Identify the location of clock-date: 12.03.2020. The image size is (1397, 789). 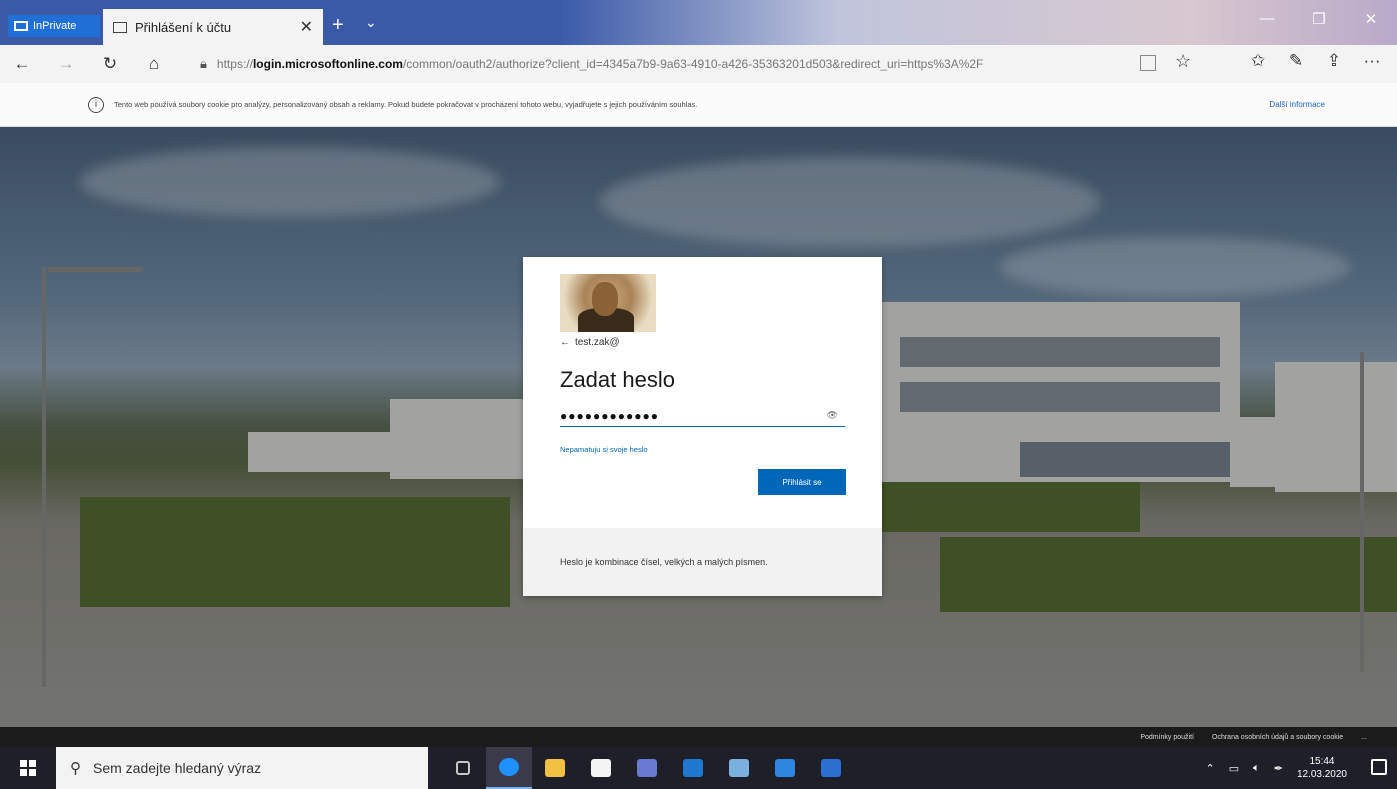
(1321, 774).